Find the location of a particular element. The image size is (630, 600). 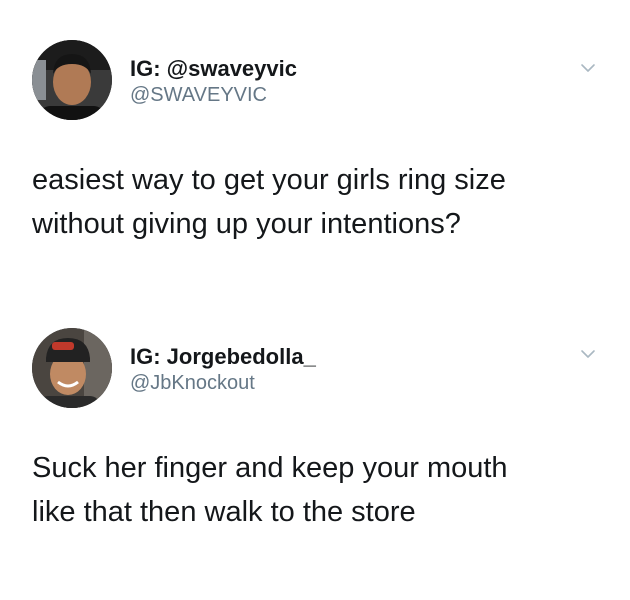

username-handle: @SWAVEYVIC is located at coordinates (198, 95).